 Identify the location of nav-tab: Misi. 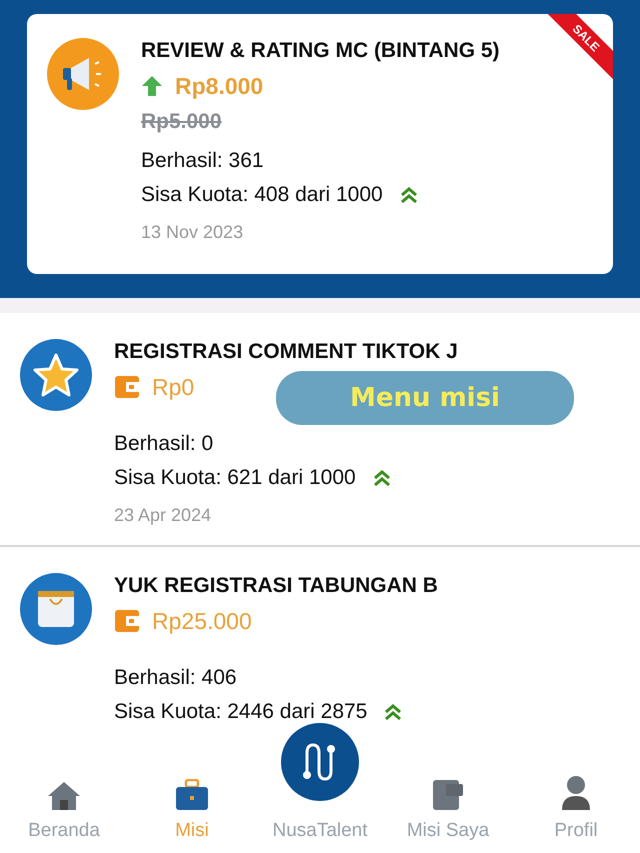
(192, 811).